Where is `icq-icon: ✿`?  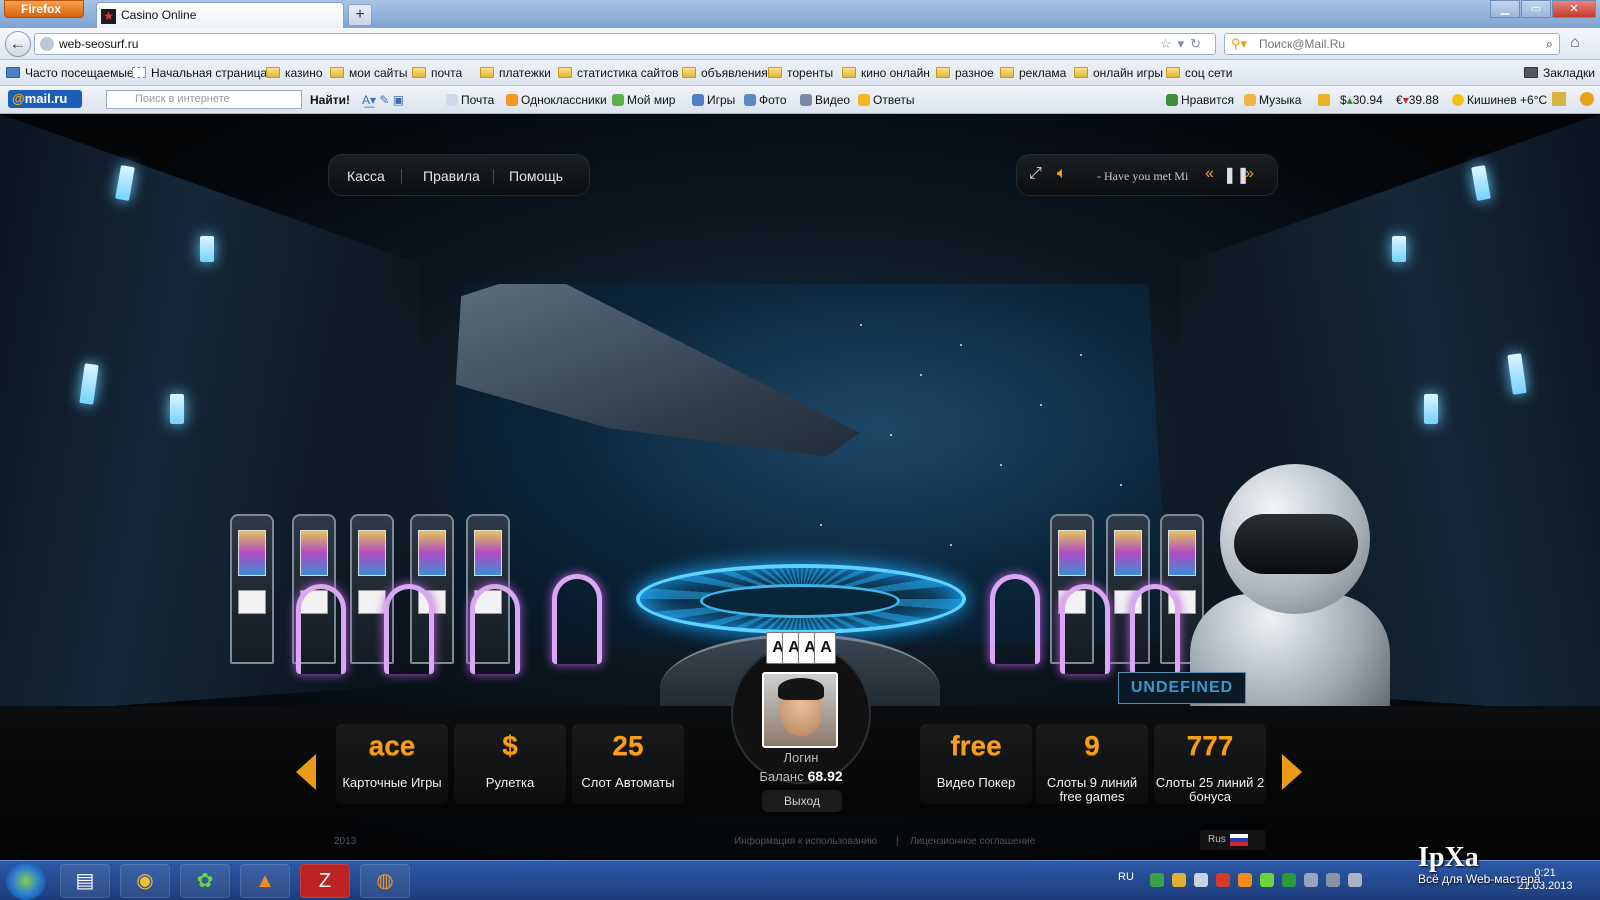 icq-icon: ✿ is located at coordinates (205, 881).